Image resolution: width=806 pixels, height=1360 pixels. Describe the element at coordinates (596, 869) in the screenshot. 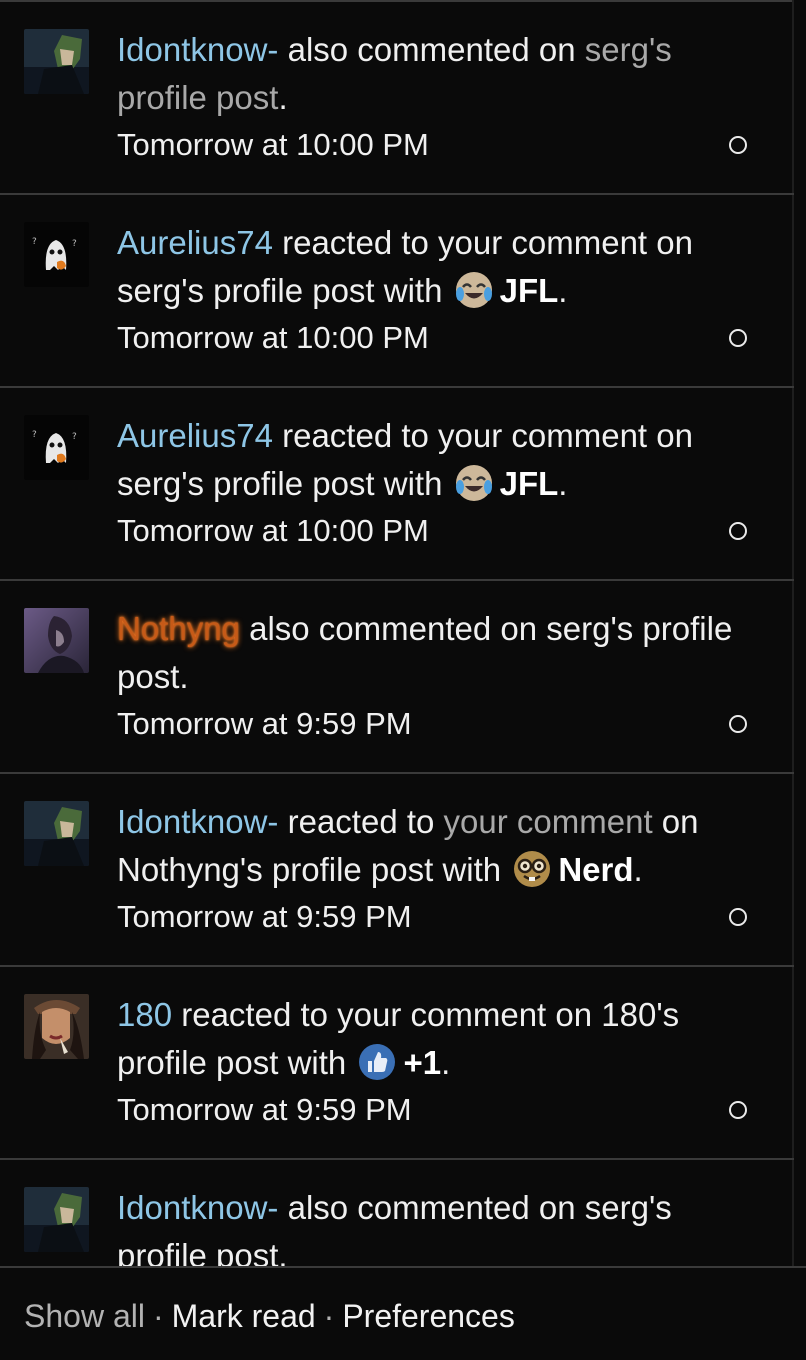

I see `reaction-name: Nerd` at that location.